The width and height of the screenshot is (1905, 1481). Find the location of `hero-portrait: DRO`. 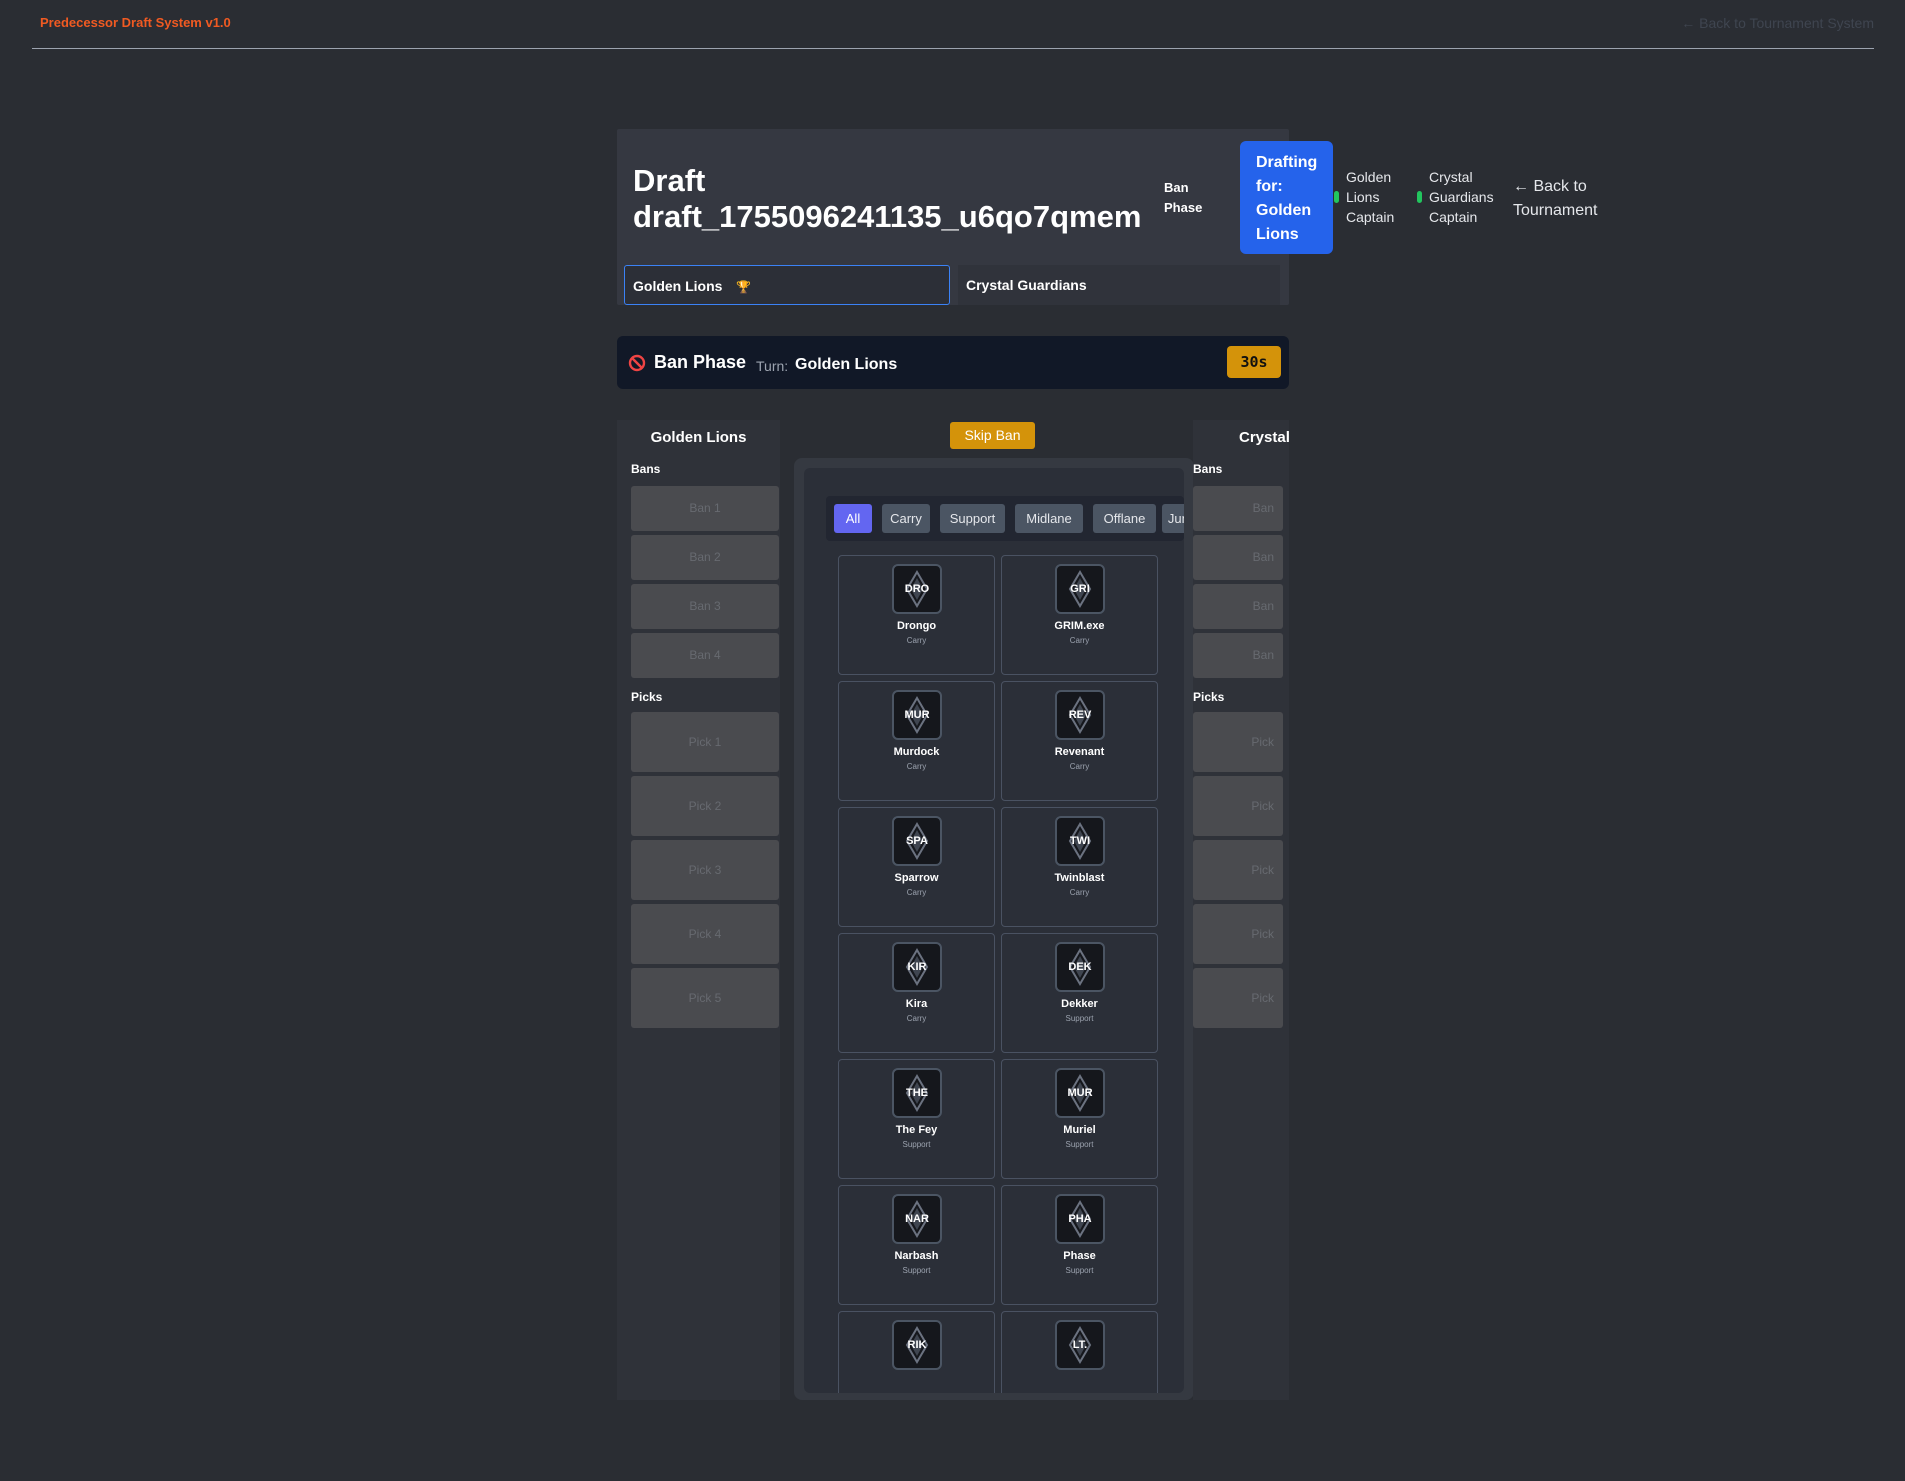

hero-portrait: DRO is located at coordinates (917, 589).